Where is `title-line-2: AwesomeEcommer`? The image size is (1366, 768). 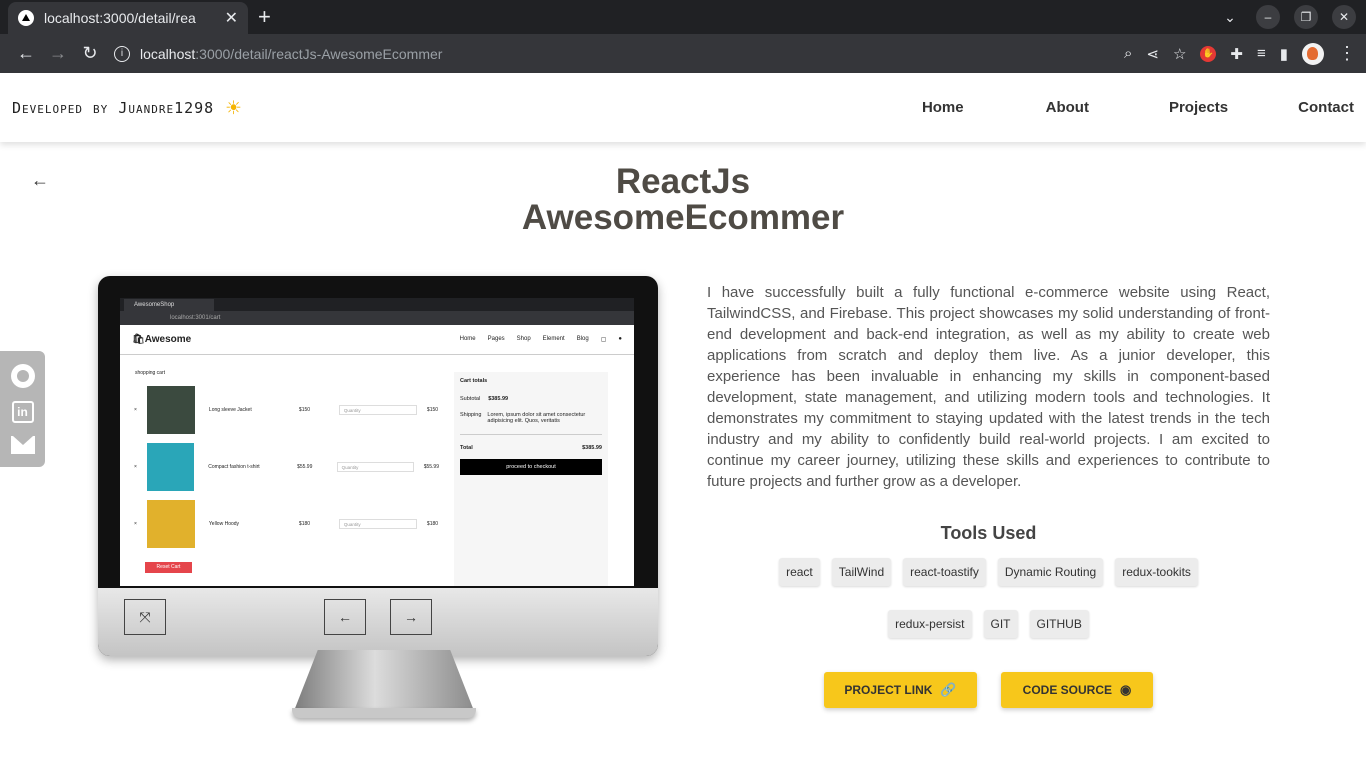 title-line-2: AwesomeEcommer is located at coordinates (683, 217).